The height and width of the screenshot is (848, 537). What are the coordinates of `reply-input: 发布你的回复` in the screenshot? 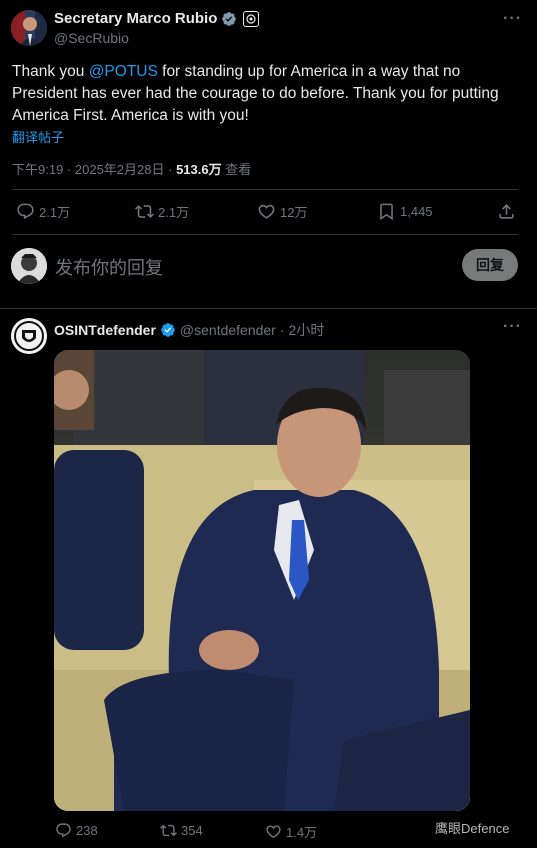 It's located at (109, 267).